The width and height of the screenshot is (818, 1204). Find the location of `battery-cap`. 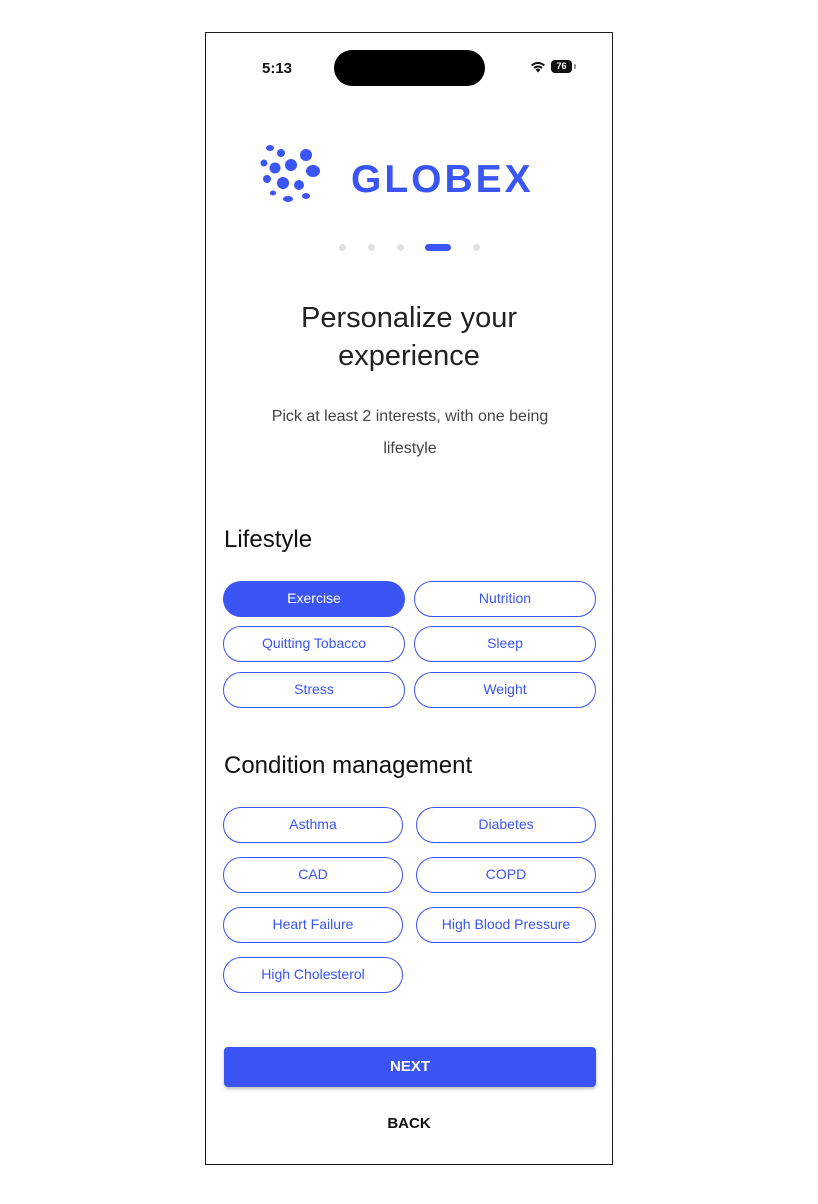

battery-cap is located at coordinates (575, 66).